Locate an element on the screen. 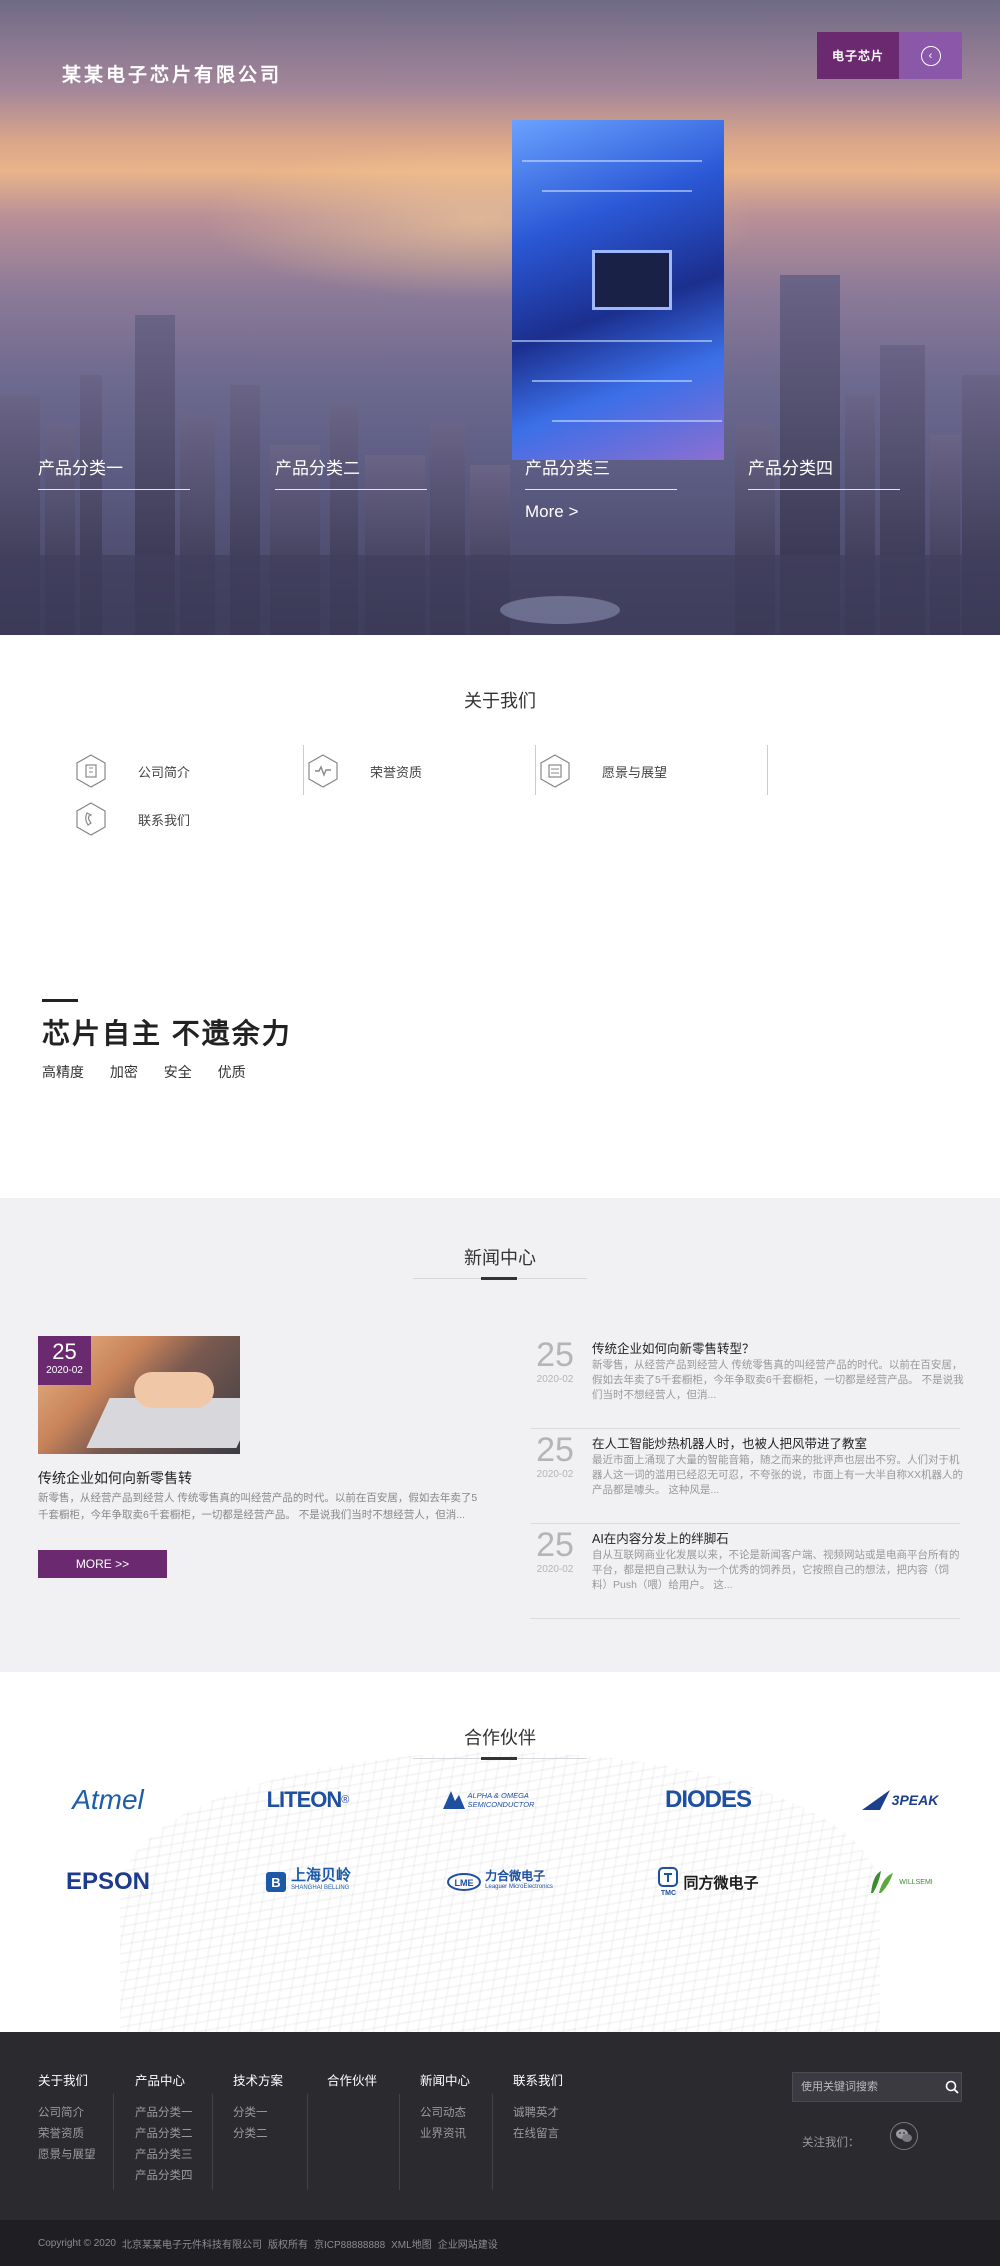 This screenshot has width=1000, height=2266. news-title: 新闻中心 is located at coordinates (500, 1258).